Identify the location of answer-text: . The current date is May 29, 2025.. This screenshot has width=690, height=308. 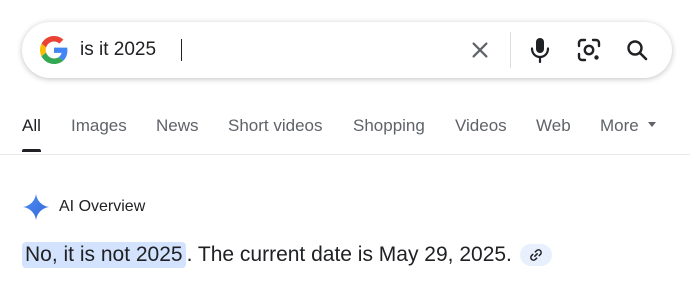
(349, 254).